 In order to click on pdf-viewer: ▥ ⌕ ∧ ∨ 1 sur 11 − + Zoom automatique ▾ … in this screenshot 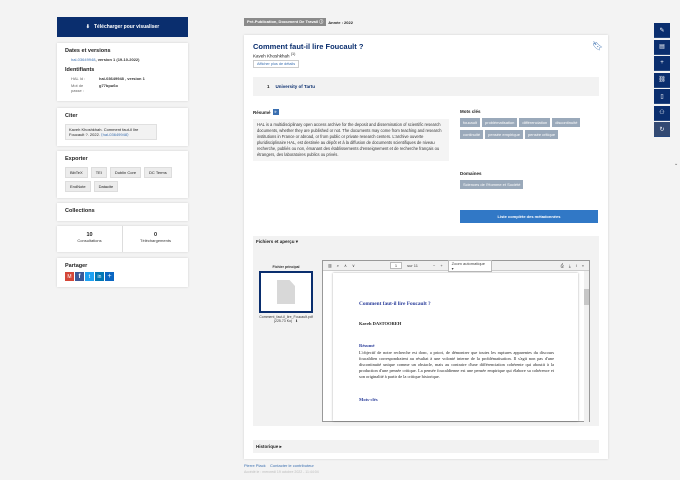, I will do `click(456, 340)`.